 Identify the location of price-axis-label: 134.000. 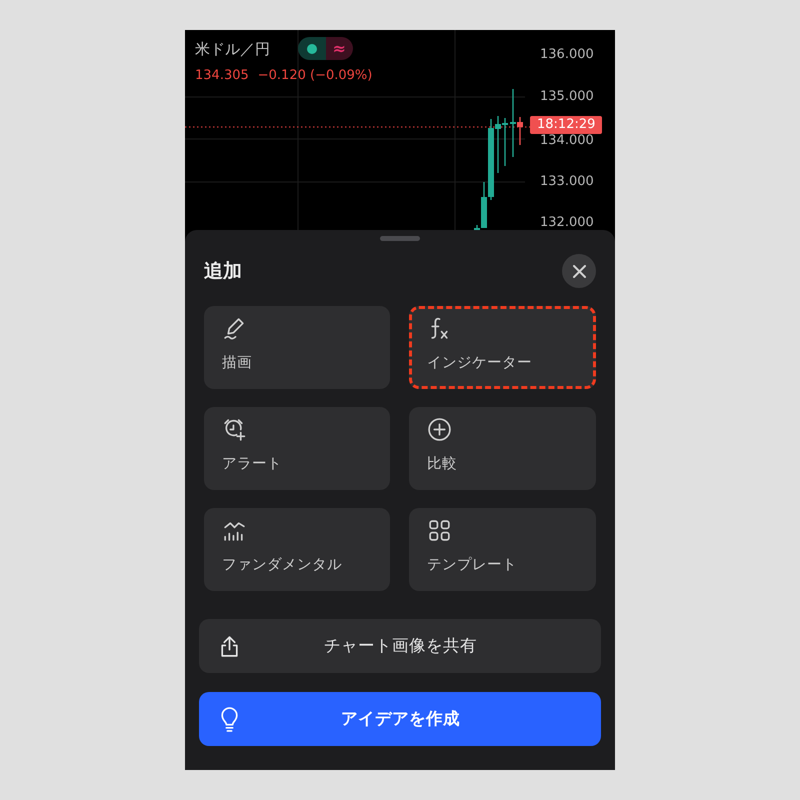
(567, 141).